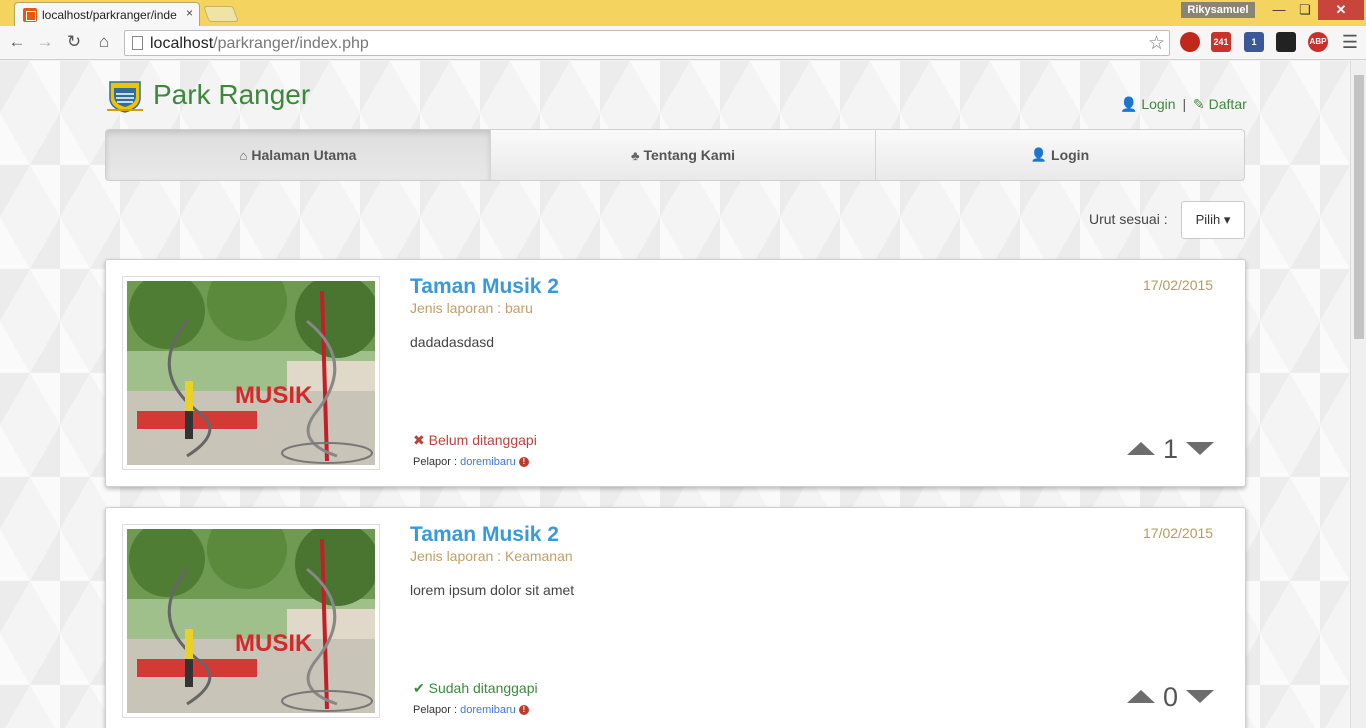 This screenshot has height=728, width=1366. Describe the element at coordinates (1190, 42) in the screenshot. I see `opera-icon` at that location.